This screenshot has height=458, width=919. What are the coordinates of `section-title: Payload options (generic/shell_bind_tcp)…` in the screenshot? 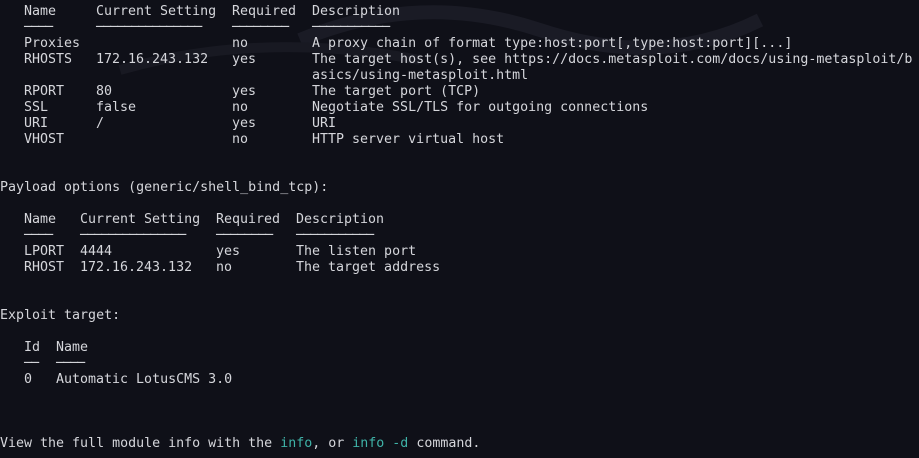 It's located at (164, 187).